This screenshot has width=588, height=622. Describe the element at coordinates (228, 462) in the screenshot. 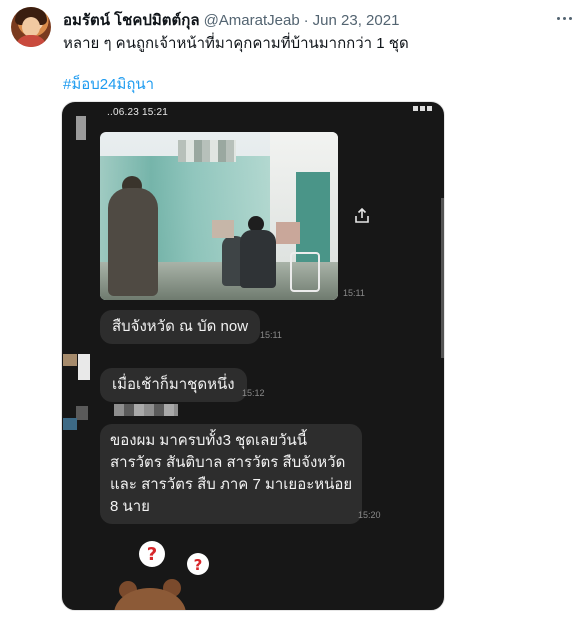

I see `message-line: สารวัตร สันติบาล สารวัตร สืบจังหวัด` at that location.